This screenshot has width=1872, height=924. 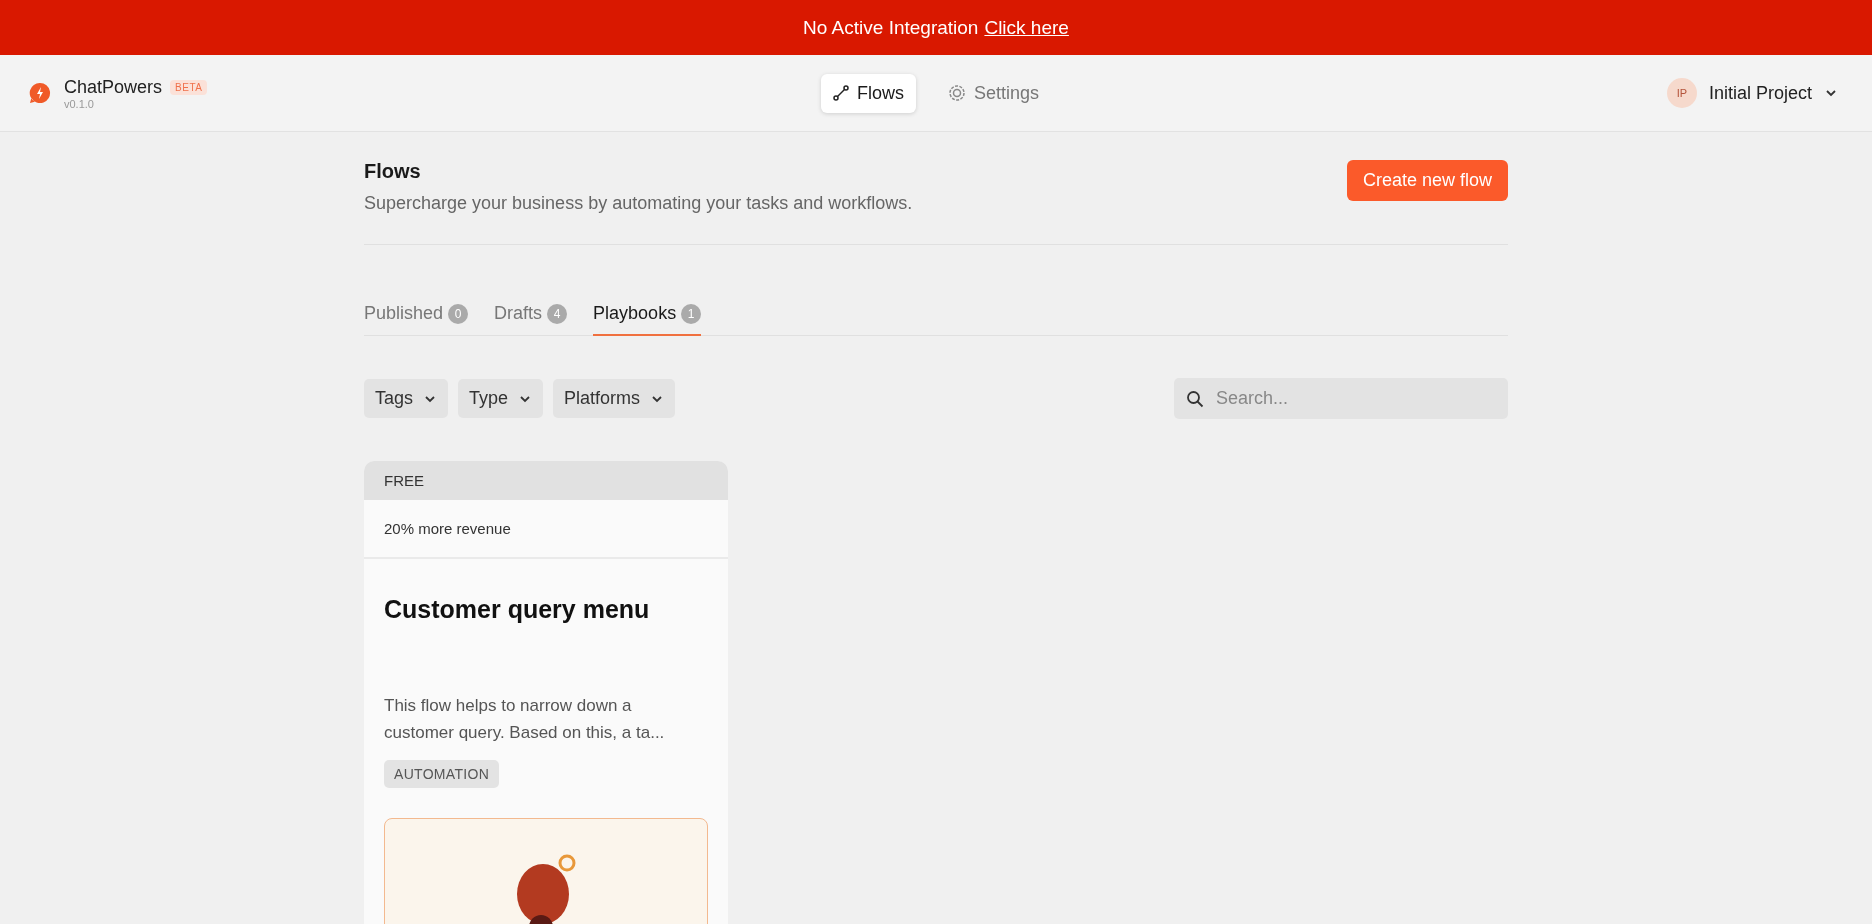 What do you see at coordinates (113, 87) in the screenshot?
I see `brand-name: ChatPowers` at bounding box center [113, 87].